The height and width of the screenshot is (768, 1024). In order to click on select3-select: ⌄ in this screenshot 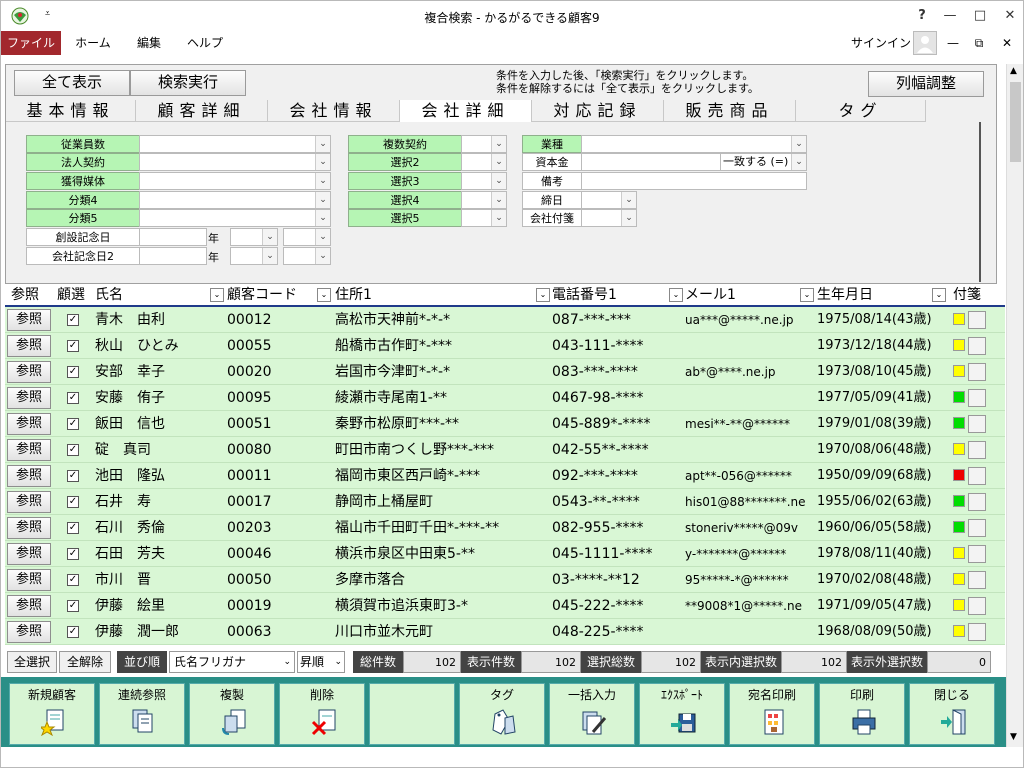, I will do `click(484, 181)`.